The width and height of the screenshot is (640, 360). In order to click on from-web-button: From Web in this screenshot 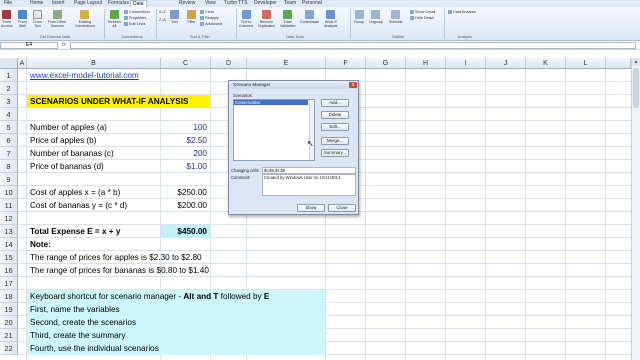, I will do `click(22, 19)`.